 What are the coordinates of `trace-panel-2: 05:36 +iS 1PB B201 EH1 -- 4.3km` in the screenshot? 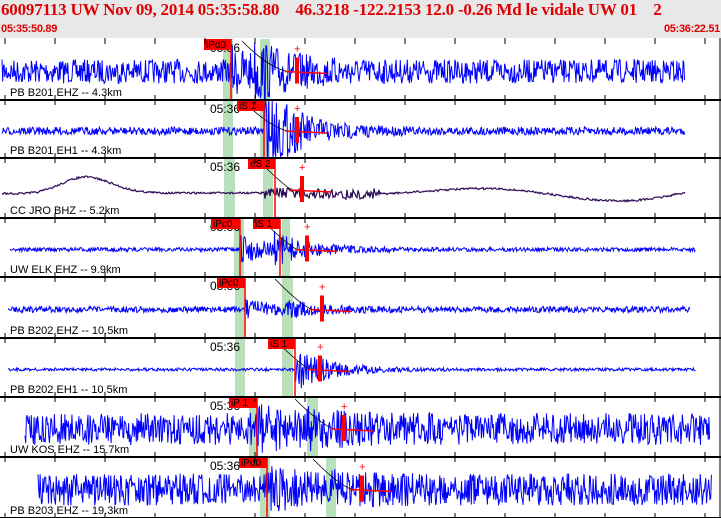 It's located at (343, 129).